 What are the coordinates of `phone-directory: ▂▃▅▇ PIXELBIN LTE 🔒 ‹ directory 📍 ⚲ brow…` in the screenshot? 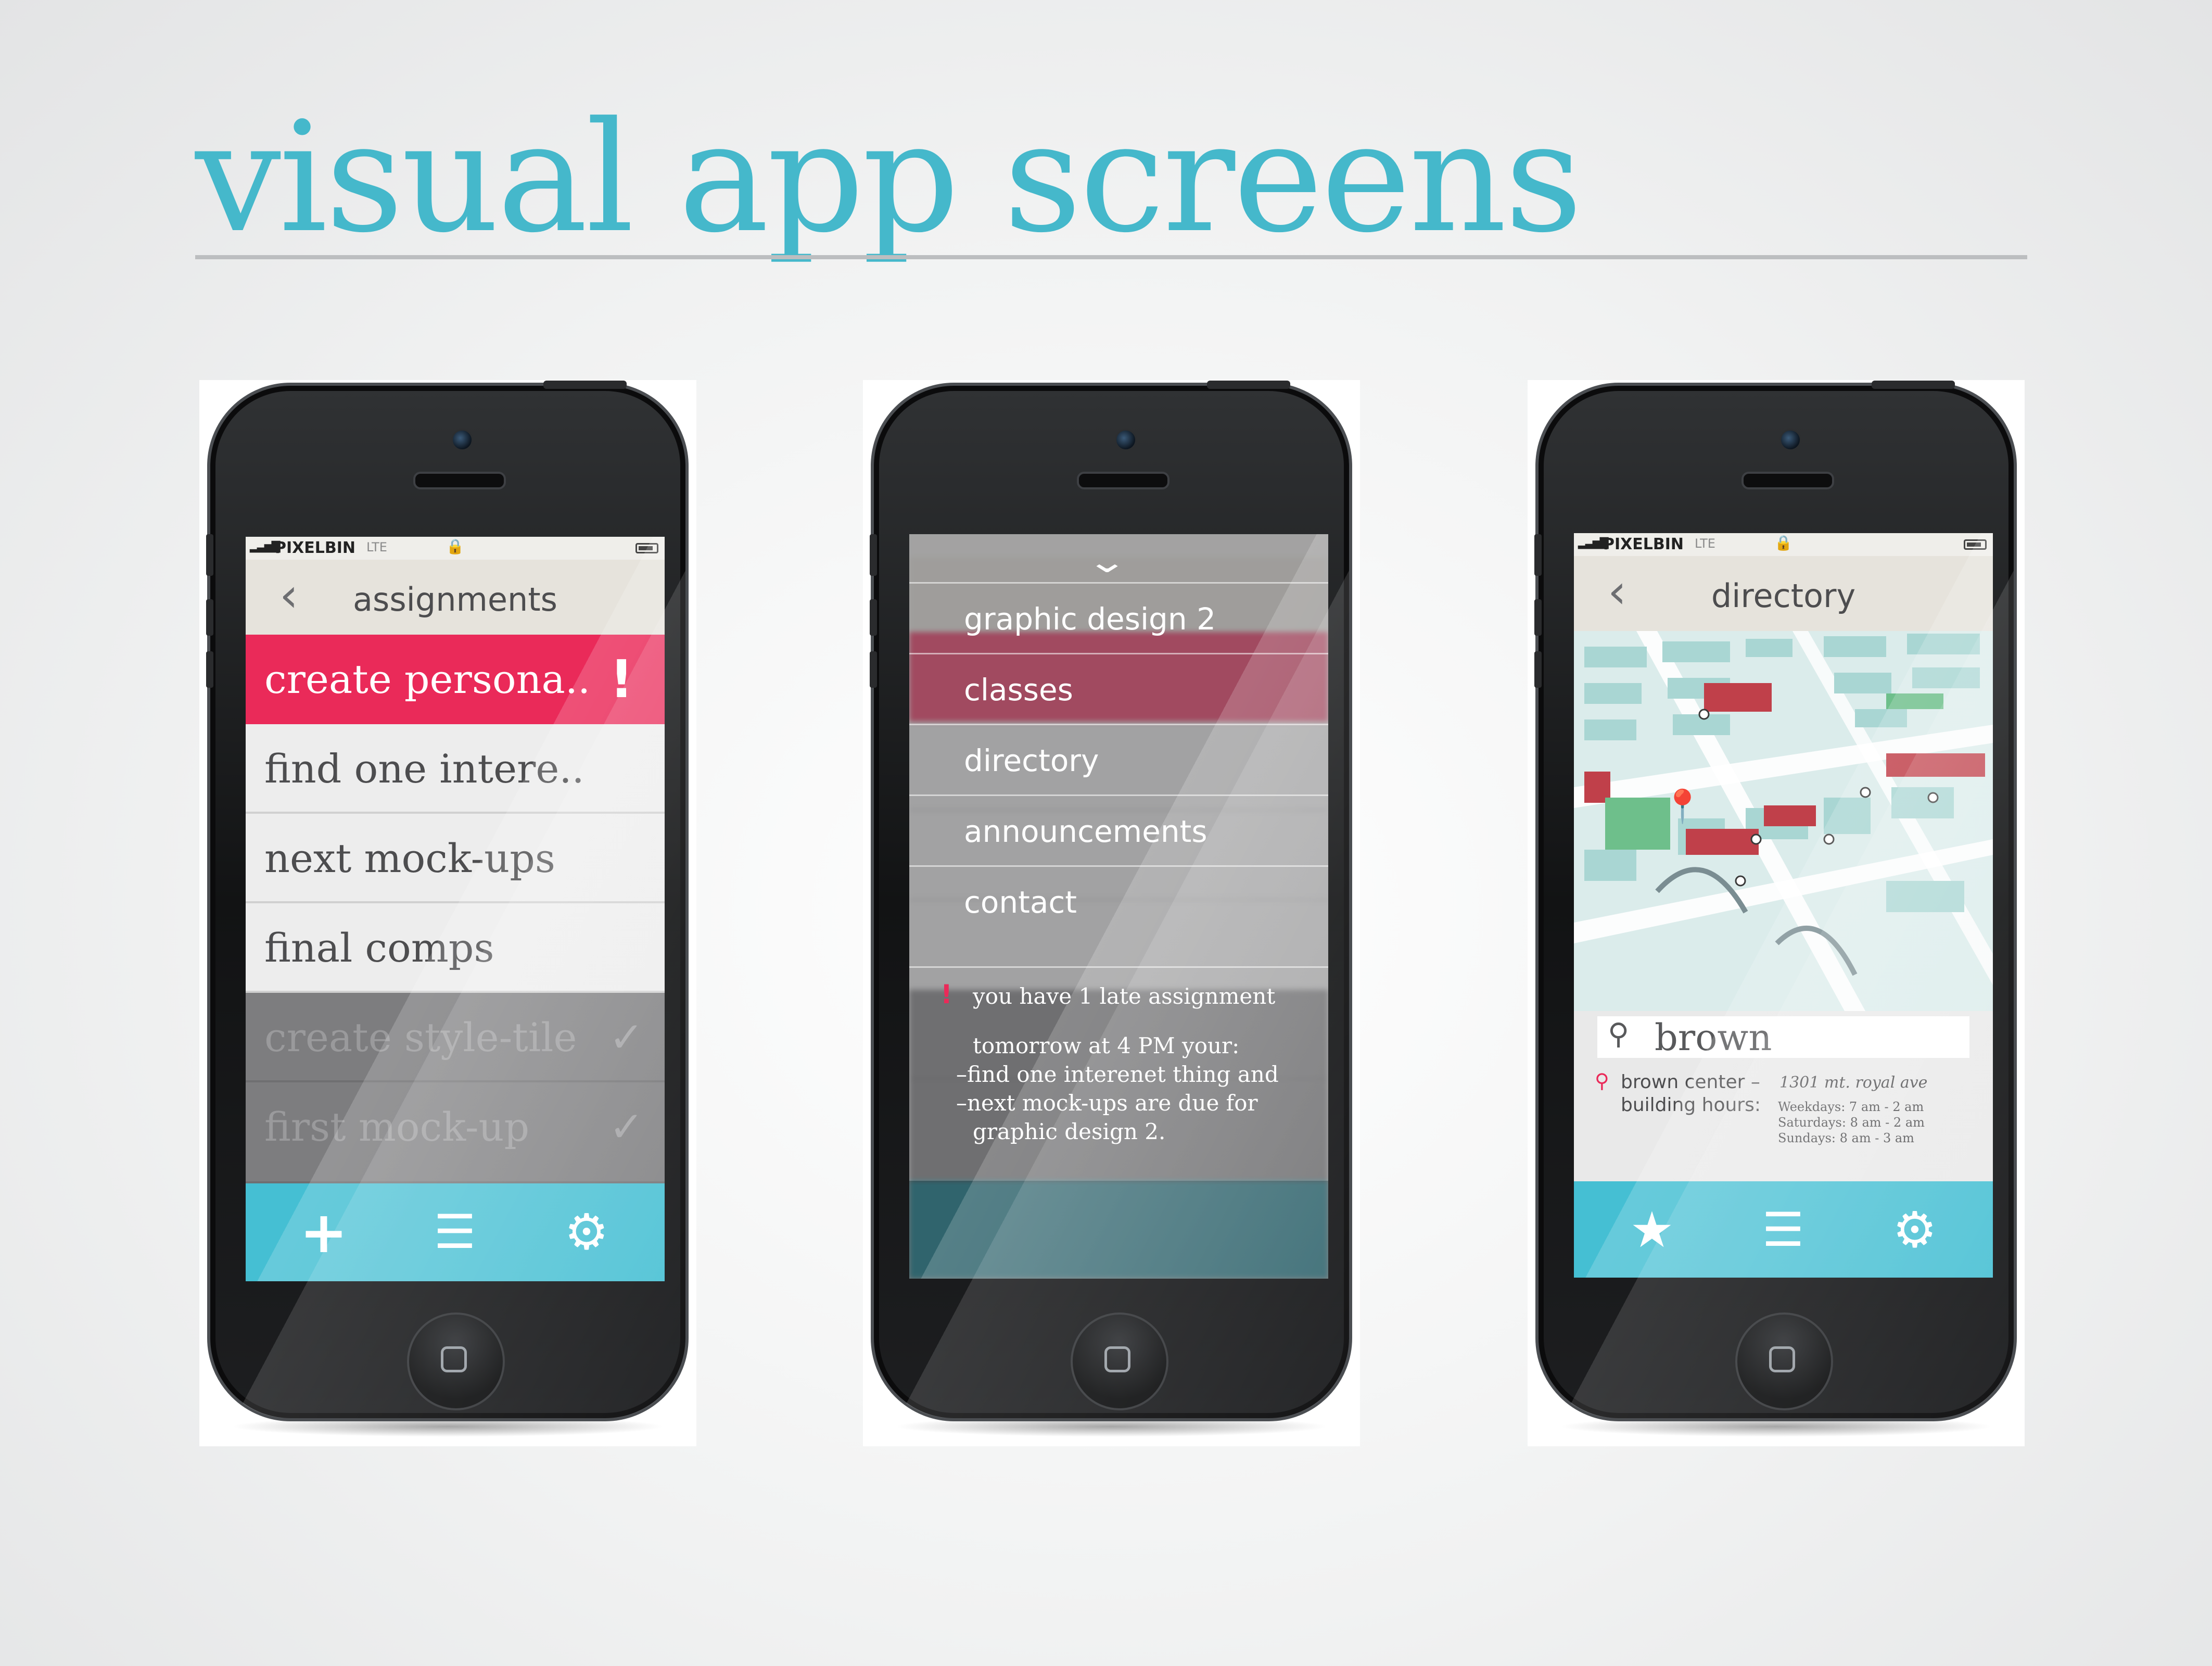 It's located at (1776, 913).